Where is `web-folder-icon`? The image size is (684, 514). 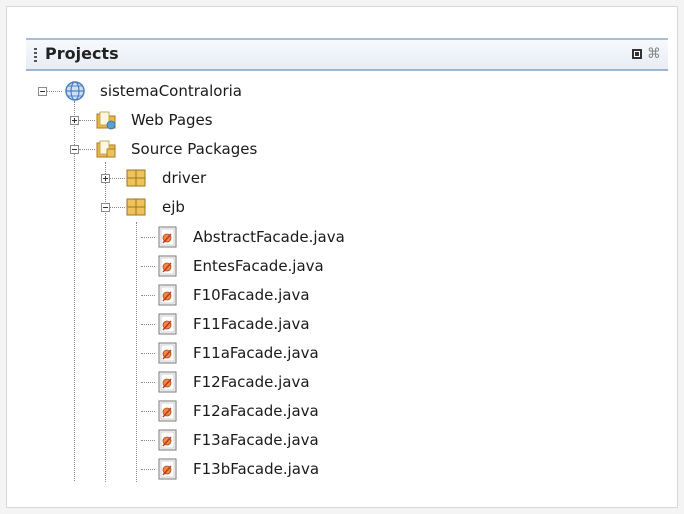 web-folder-icon is located at coordinates (106, 120).